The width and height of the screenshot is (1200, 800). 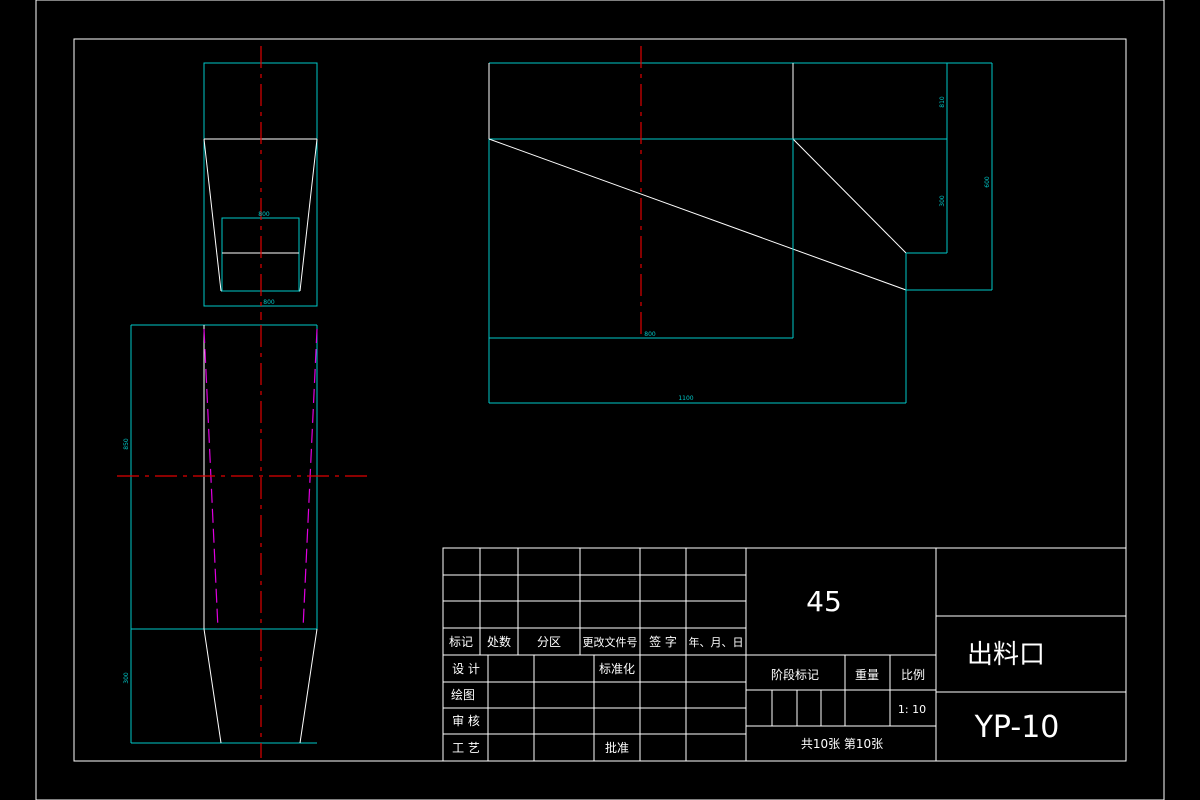 What do you see at coordinates (212, 215) in the screenshot?
I see `taper-left` at bounding box center [212, 215].